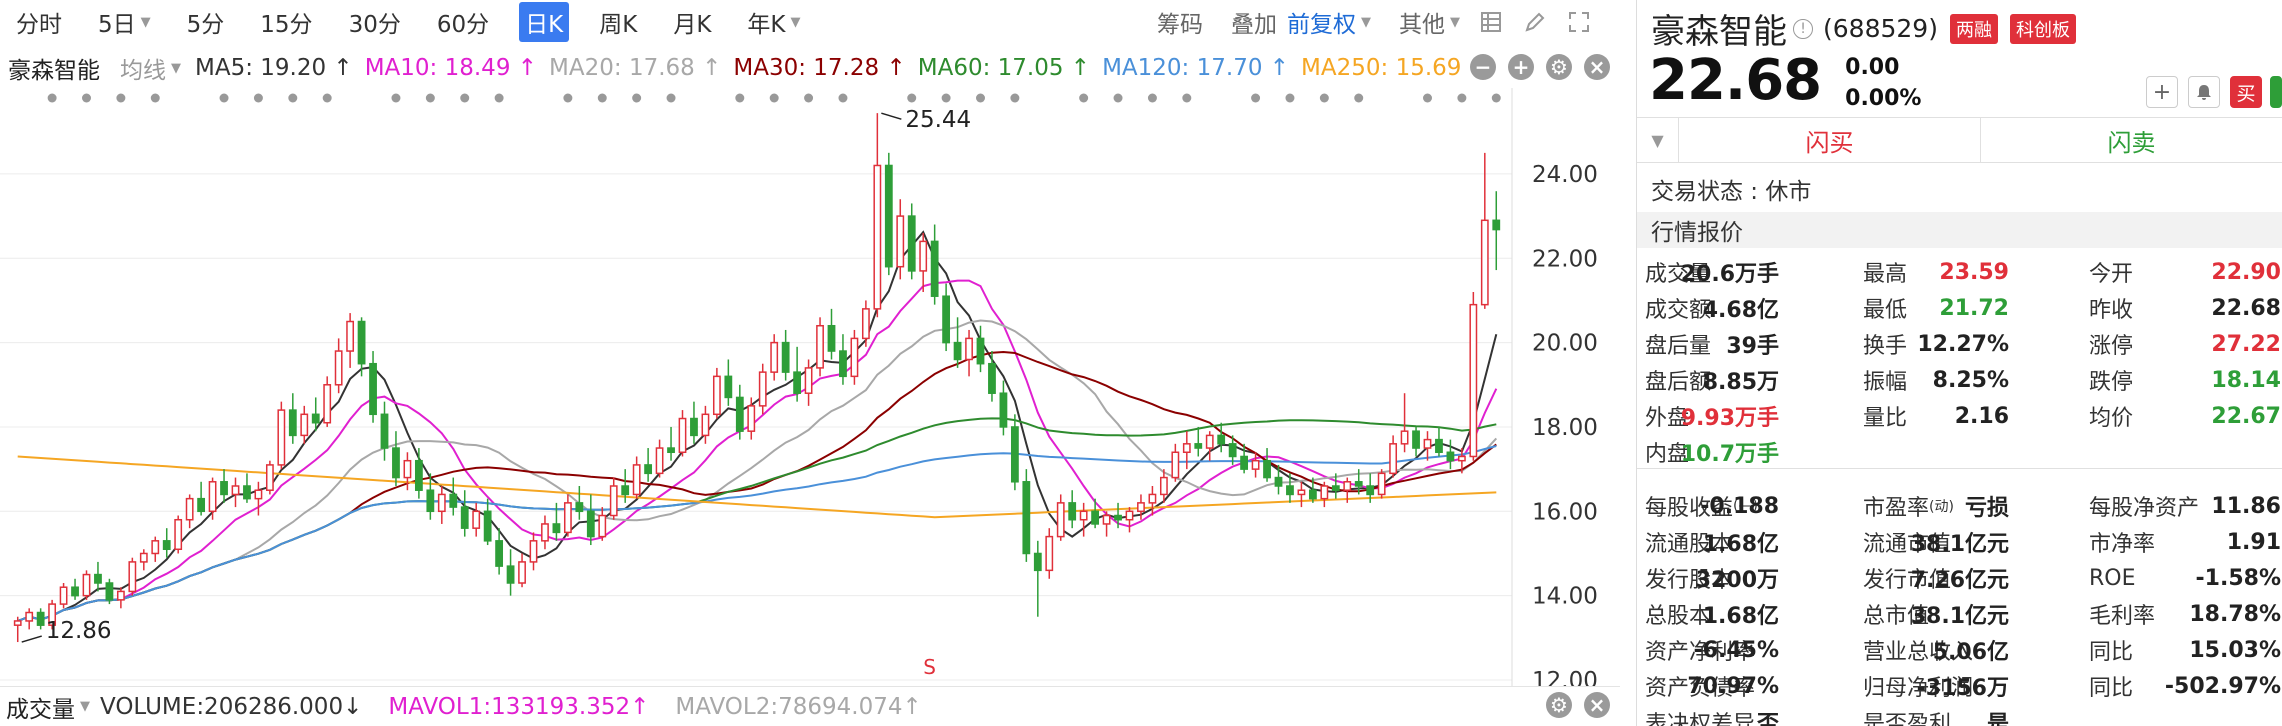 The width and height of the screenshot is (2282, 726). I want to click on info-icon: !, so click(1803, 28).